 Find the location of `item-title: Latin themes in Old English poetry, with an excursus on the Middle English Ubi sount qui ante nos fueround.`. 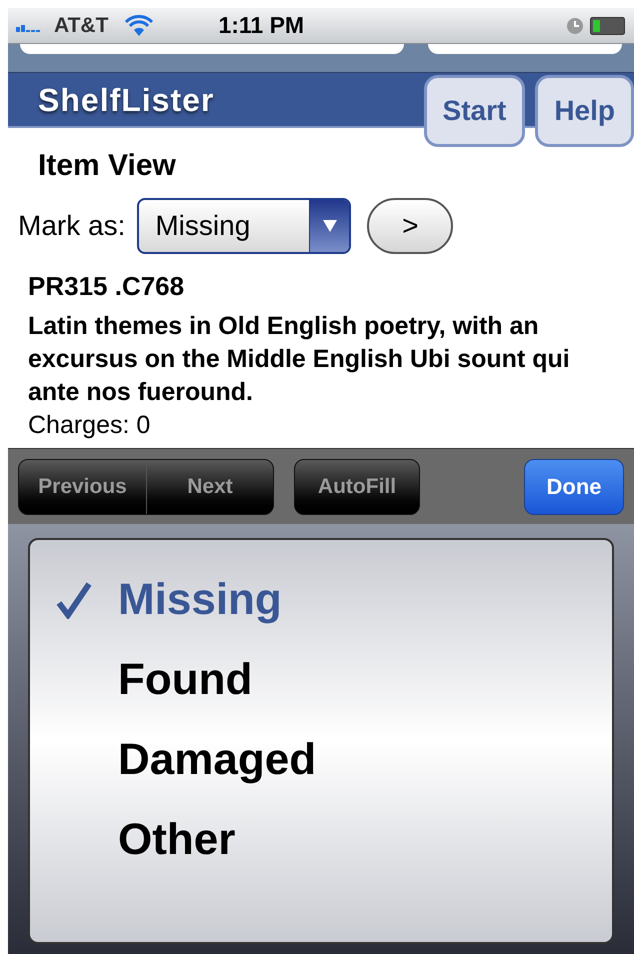

item-title: Latin themes in Old English poetry, with an excursus on the Middle English Ubi sount qui ante nos fueround. is located at coordinates (299, 359).